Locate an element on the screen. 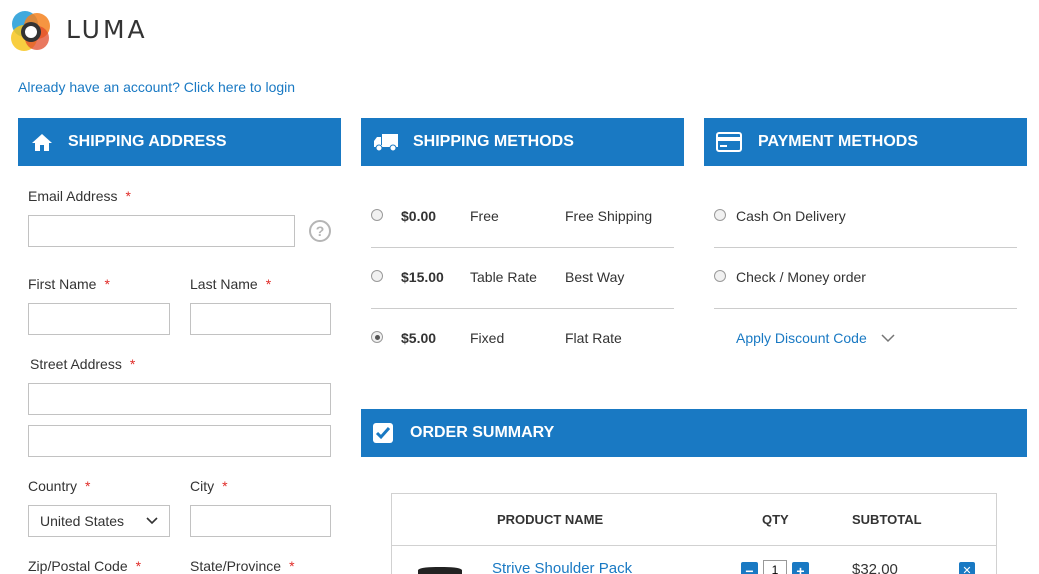  qty-increase-button: + is located at coordinates (800, 568).